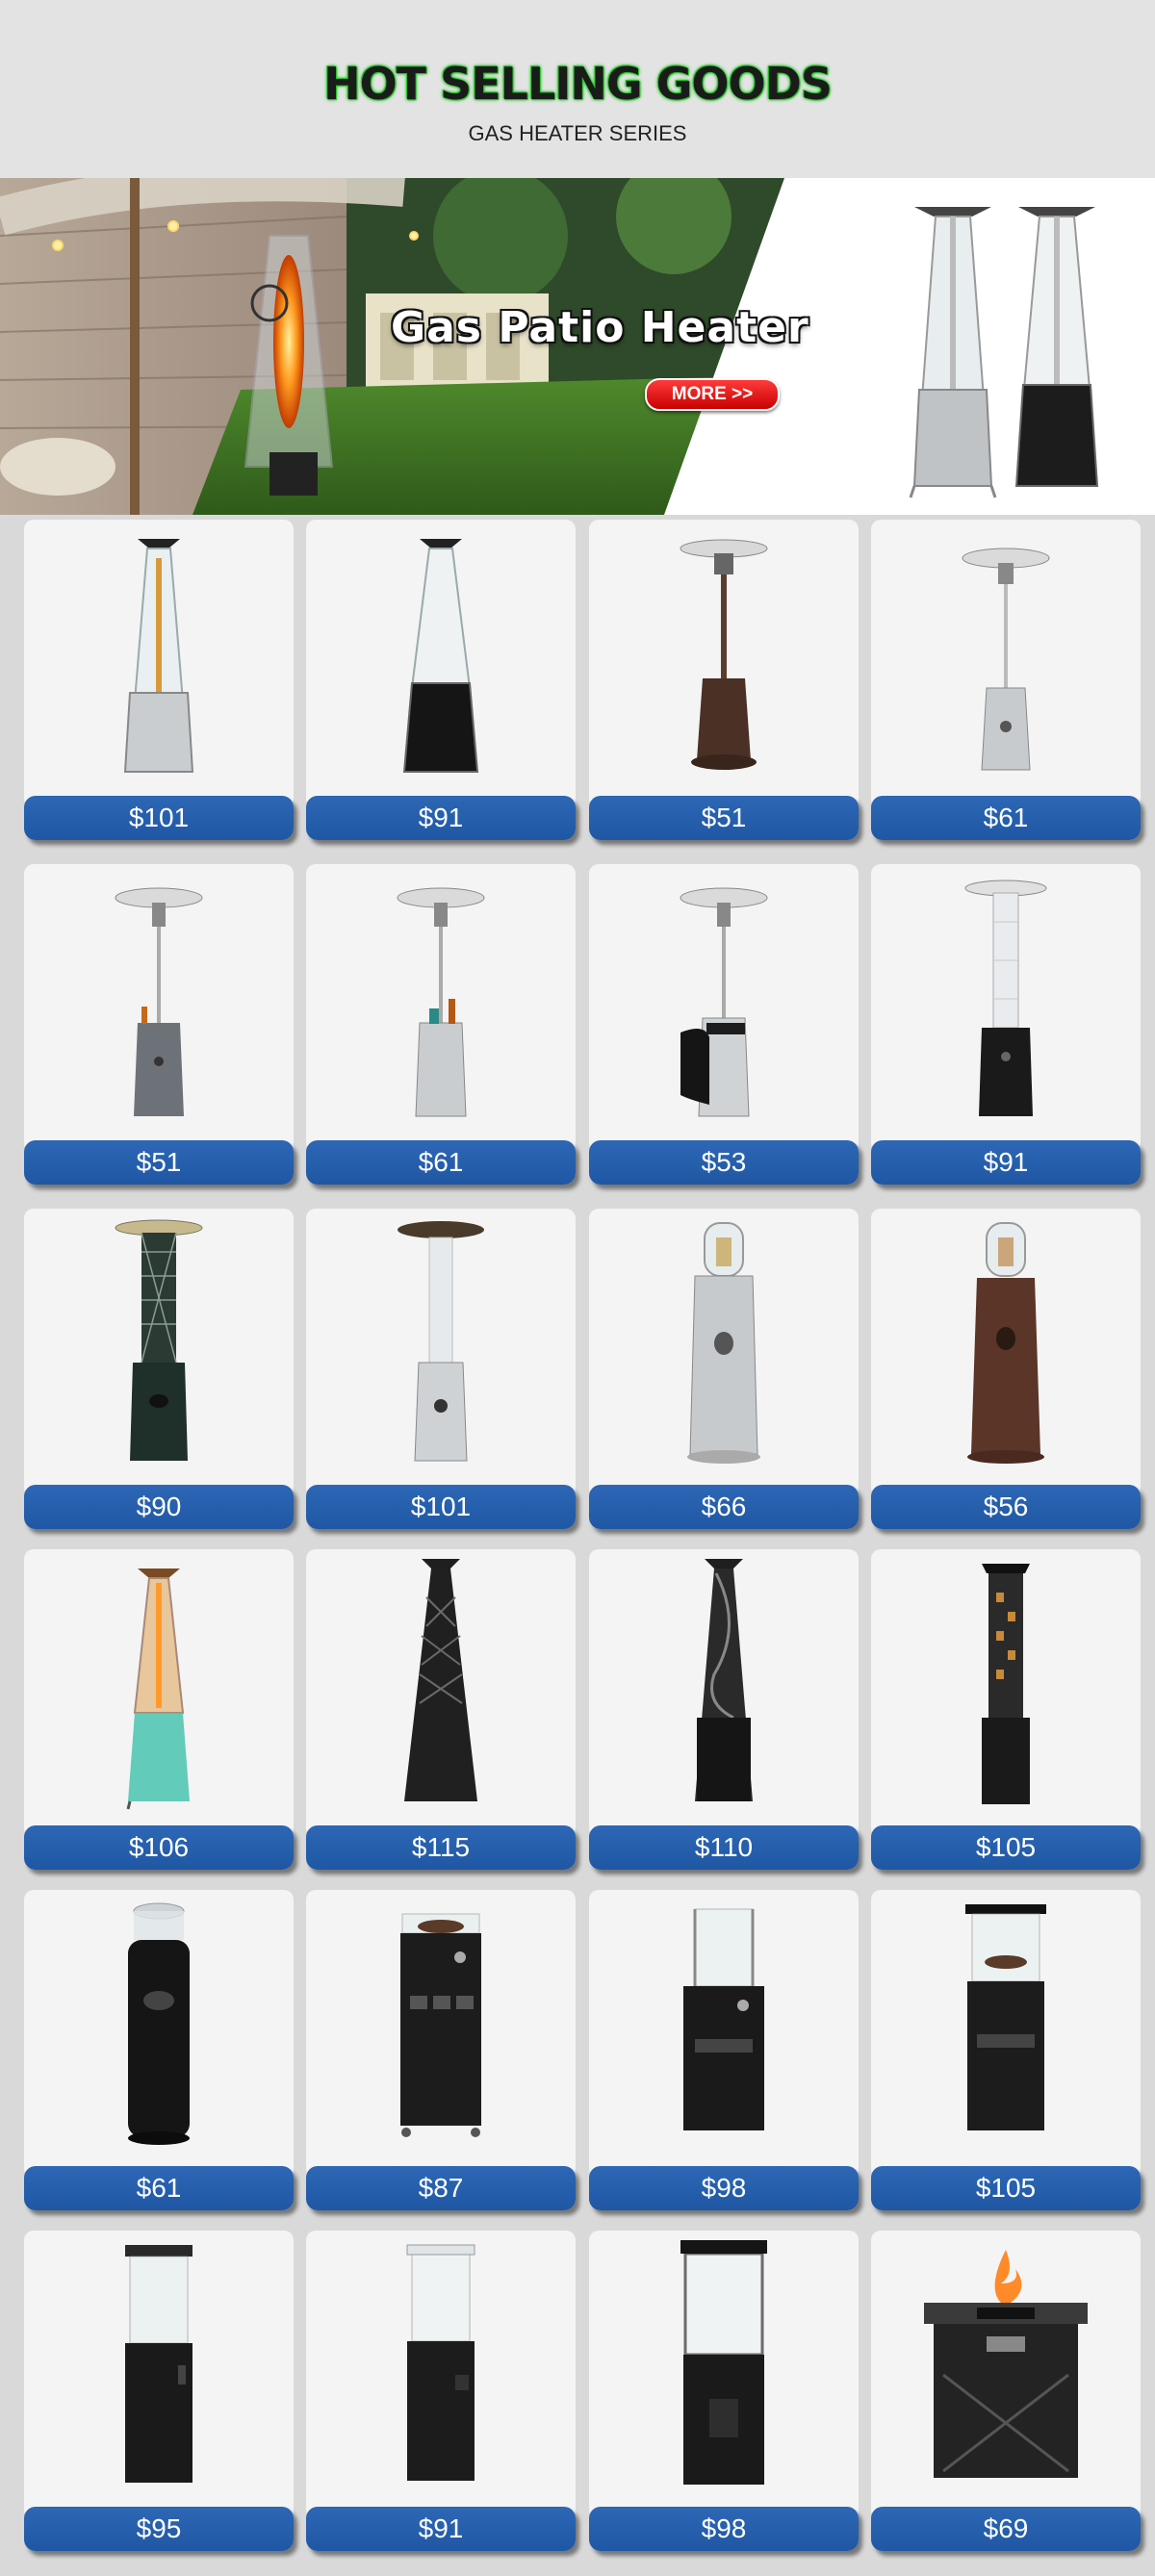 The width and height of the screenshot is (1155, 2576). I want to click on pyramid-heater-twist-black-icon, so click(724, 1680).